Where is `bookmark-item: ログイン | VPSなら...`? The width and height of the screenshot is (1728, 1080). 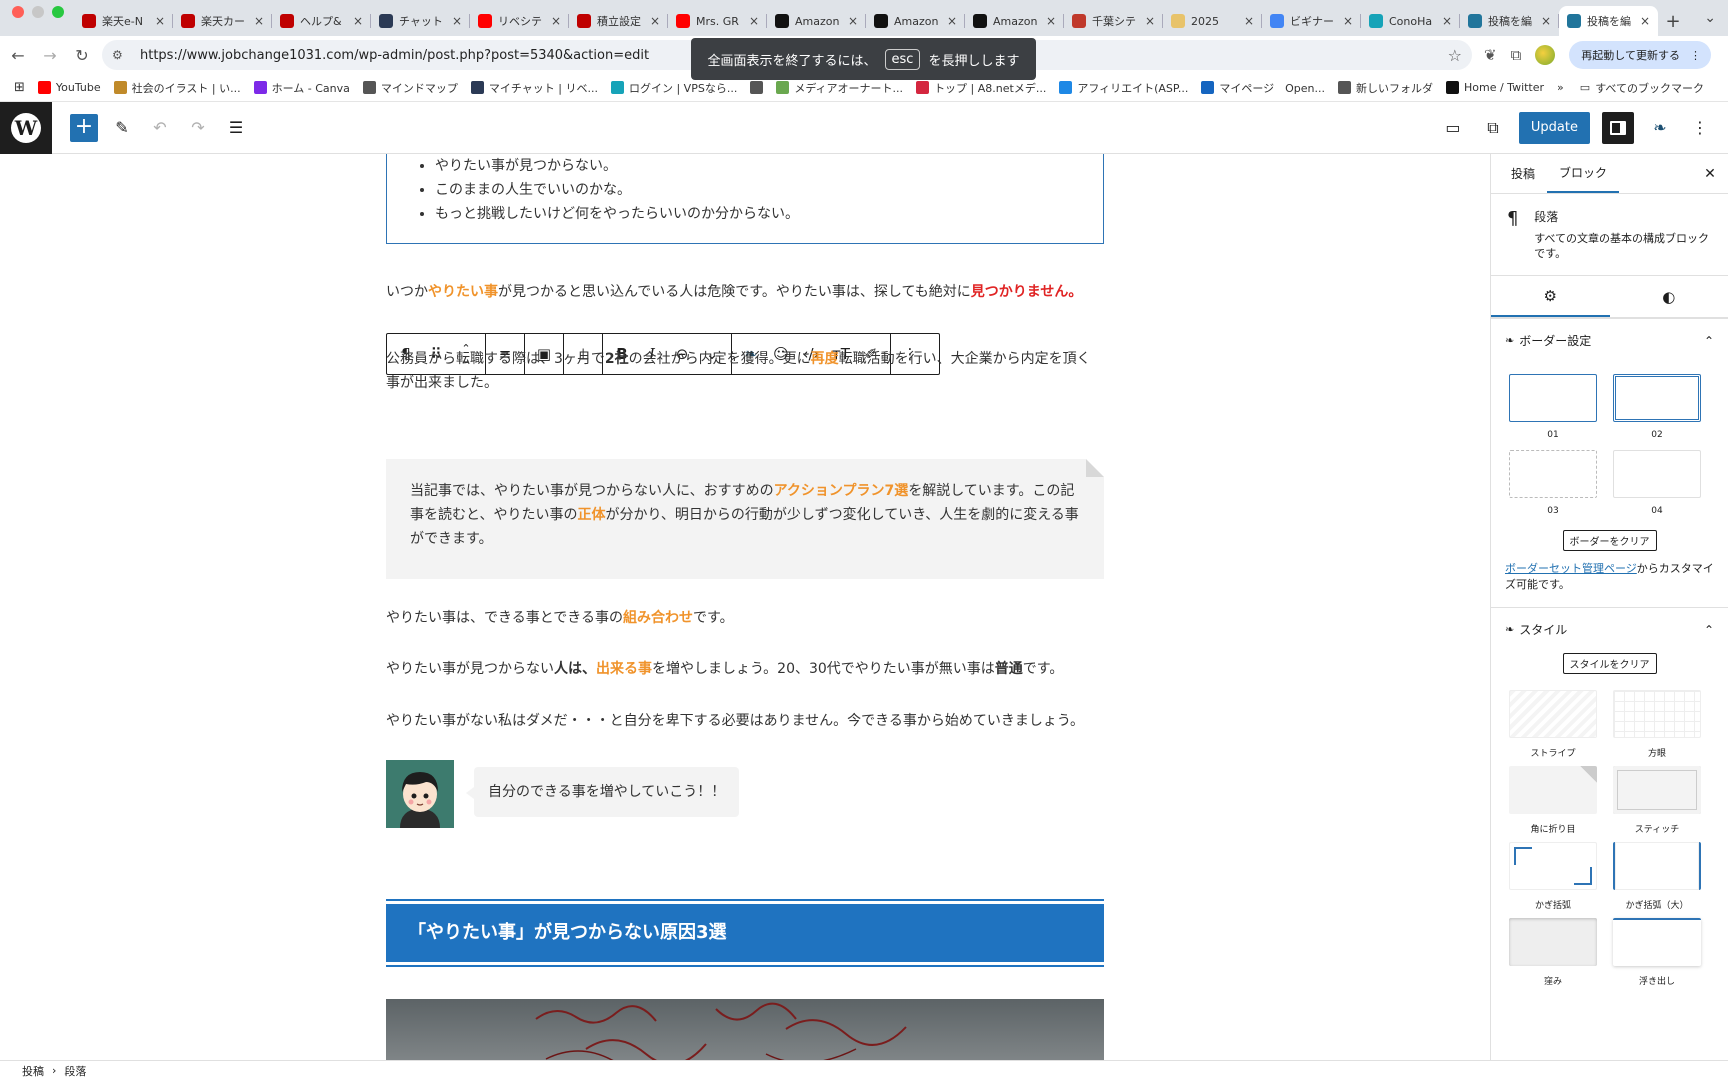 bookmark-item: ログイン | VPSなら... is located at coordinates (673, 88).